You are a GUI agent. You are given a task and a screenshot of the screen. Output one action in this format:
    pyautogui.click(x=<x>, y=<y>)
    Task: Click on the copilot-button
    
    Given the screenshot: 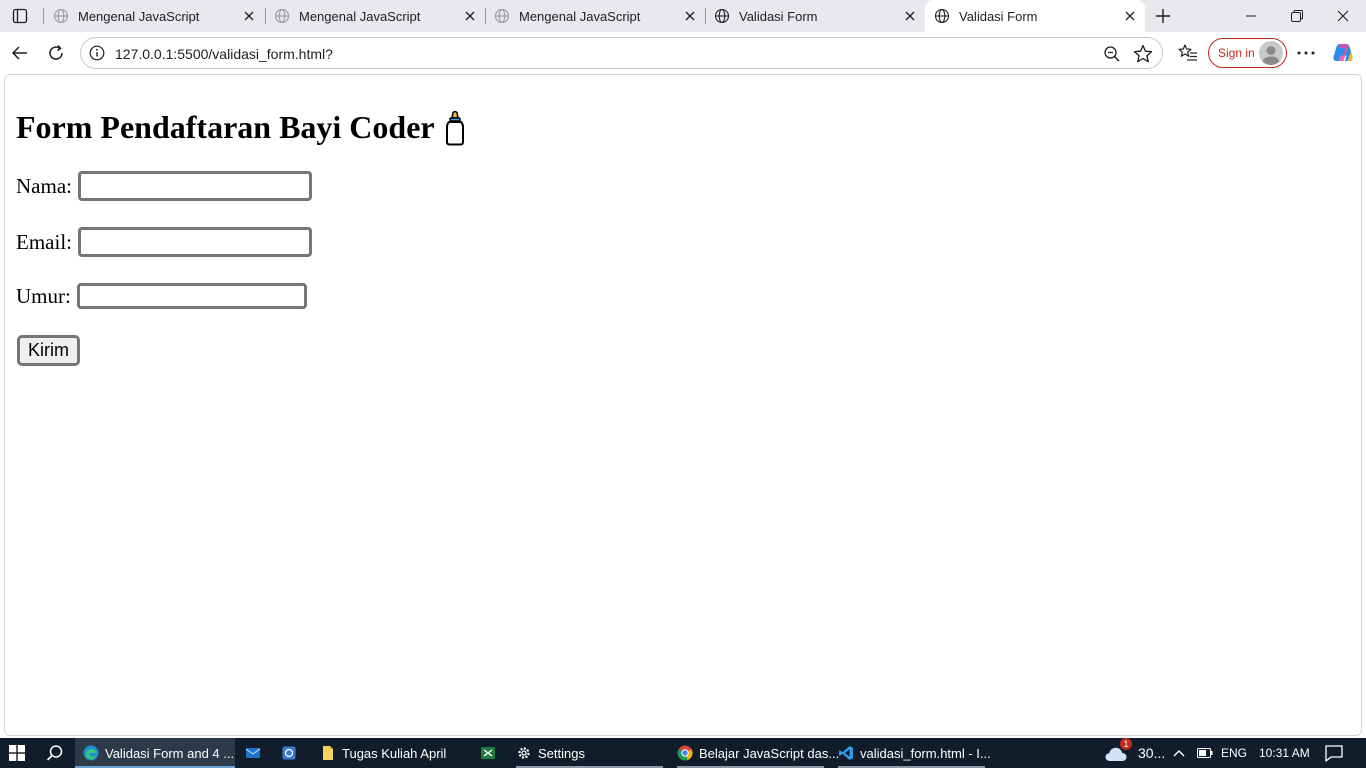 What is the action you would take?
    pyautogui.click(x=1343, y=53)
    